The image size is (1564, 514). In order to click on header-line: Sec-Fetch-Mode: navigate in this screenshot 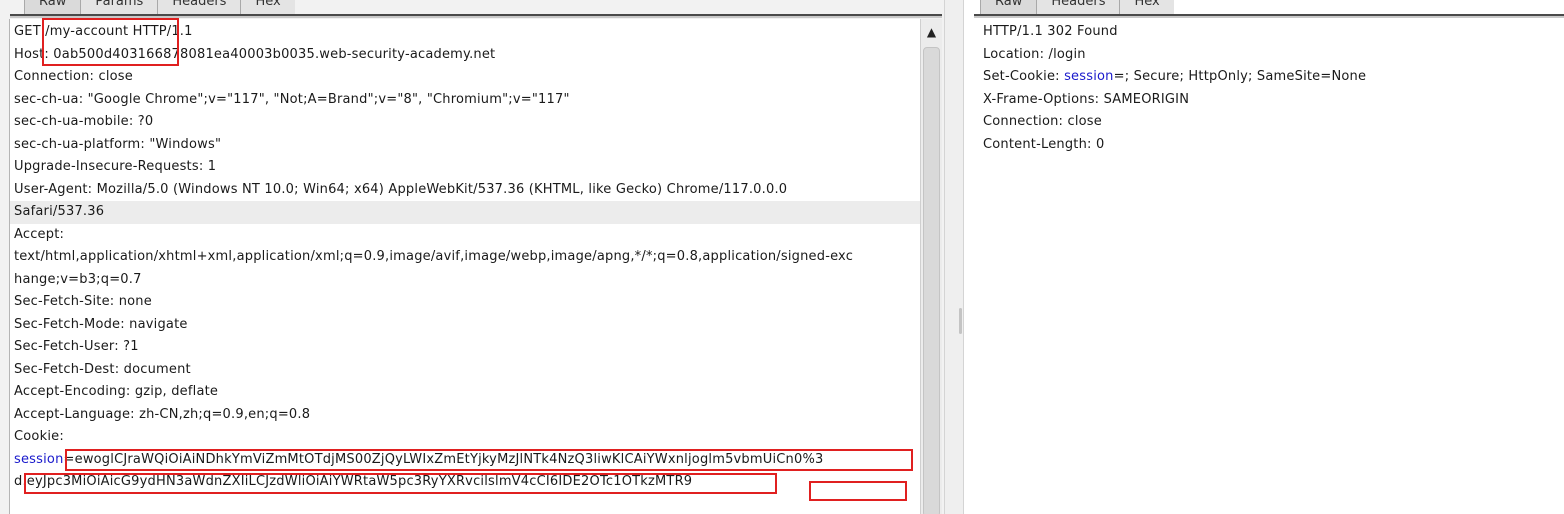, I will do `click(101, 324)`.